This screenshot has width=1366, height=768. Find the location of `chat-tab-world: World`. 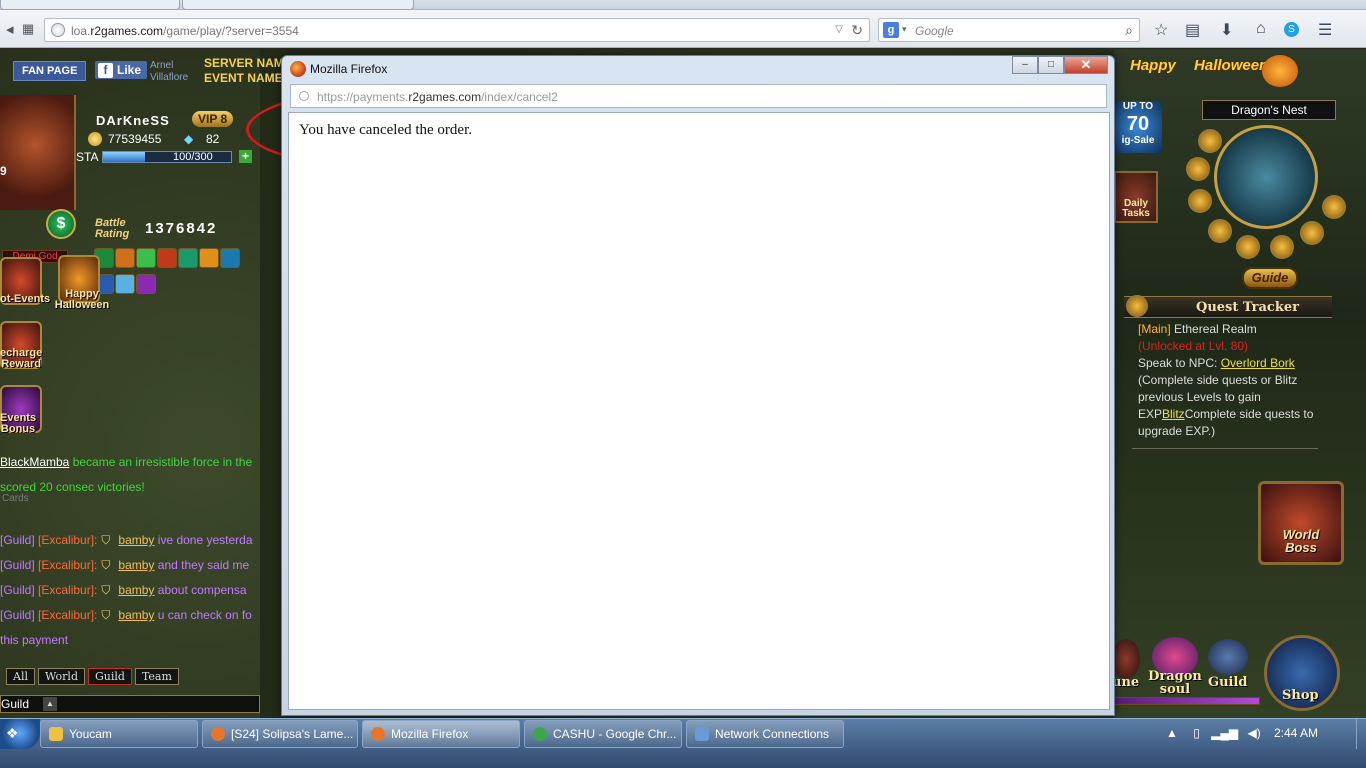

chat-tab-world: World is located at coordinates (61, 676).